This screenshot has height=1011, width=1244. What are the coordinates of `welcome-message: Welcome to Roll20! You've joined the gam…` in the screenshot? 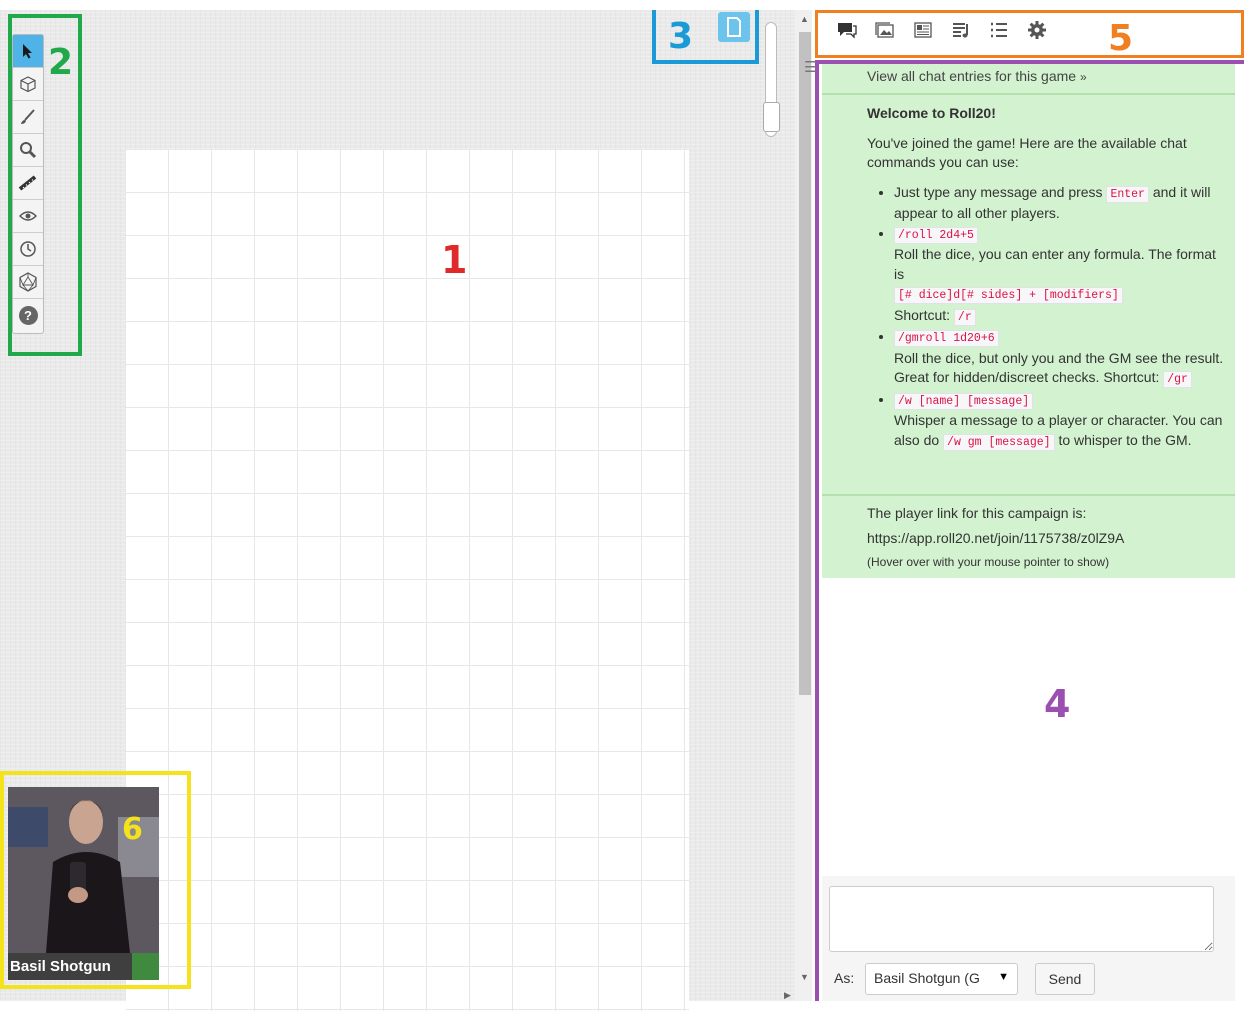 It's located at (1048, 278).